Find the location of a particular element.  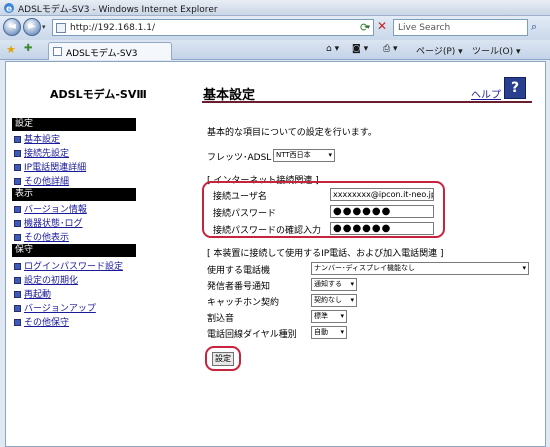

caller-id-select: 通知する ▾ is located at coordinates (334, 284).